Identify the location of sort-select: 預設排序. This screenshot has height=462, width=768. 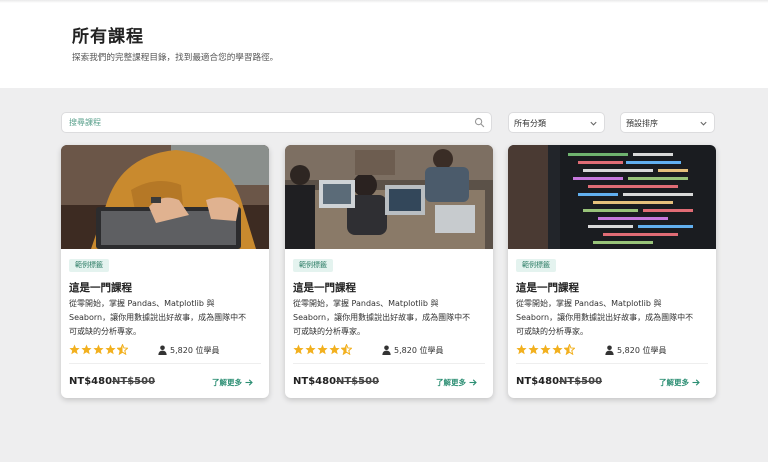
(667, 122).